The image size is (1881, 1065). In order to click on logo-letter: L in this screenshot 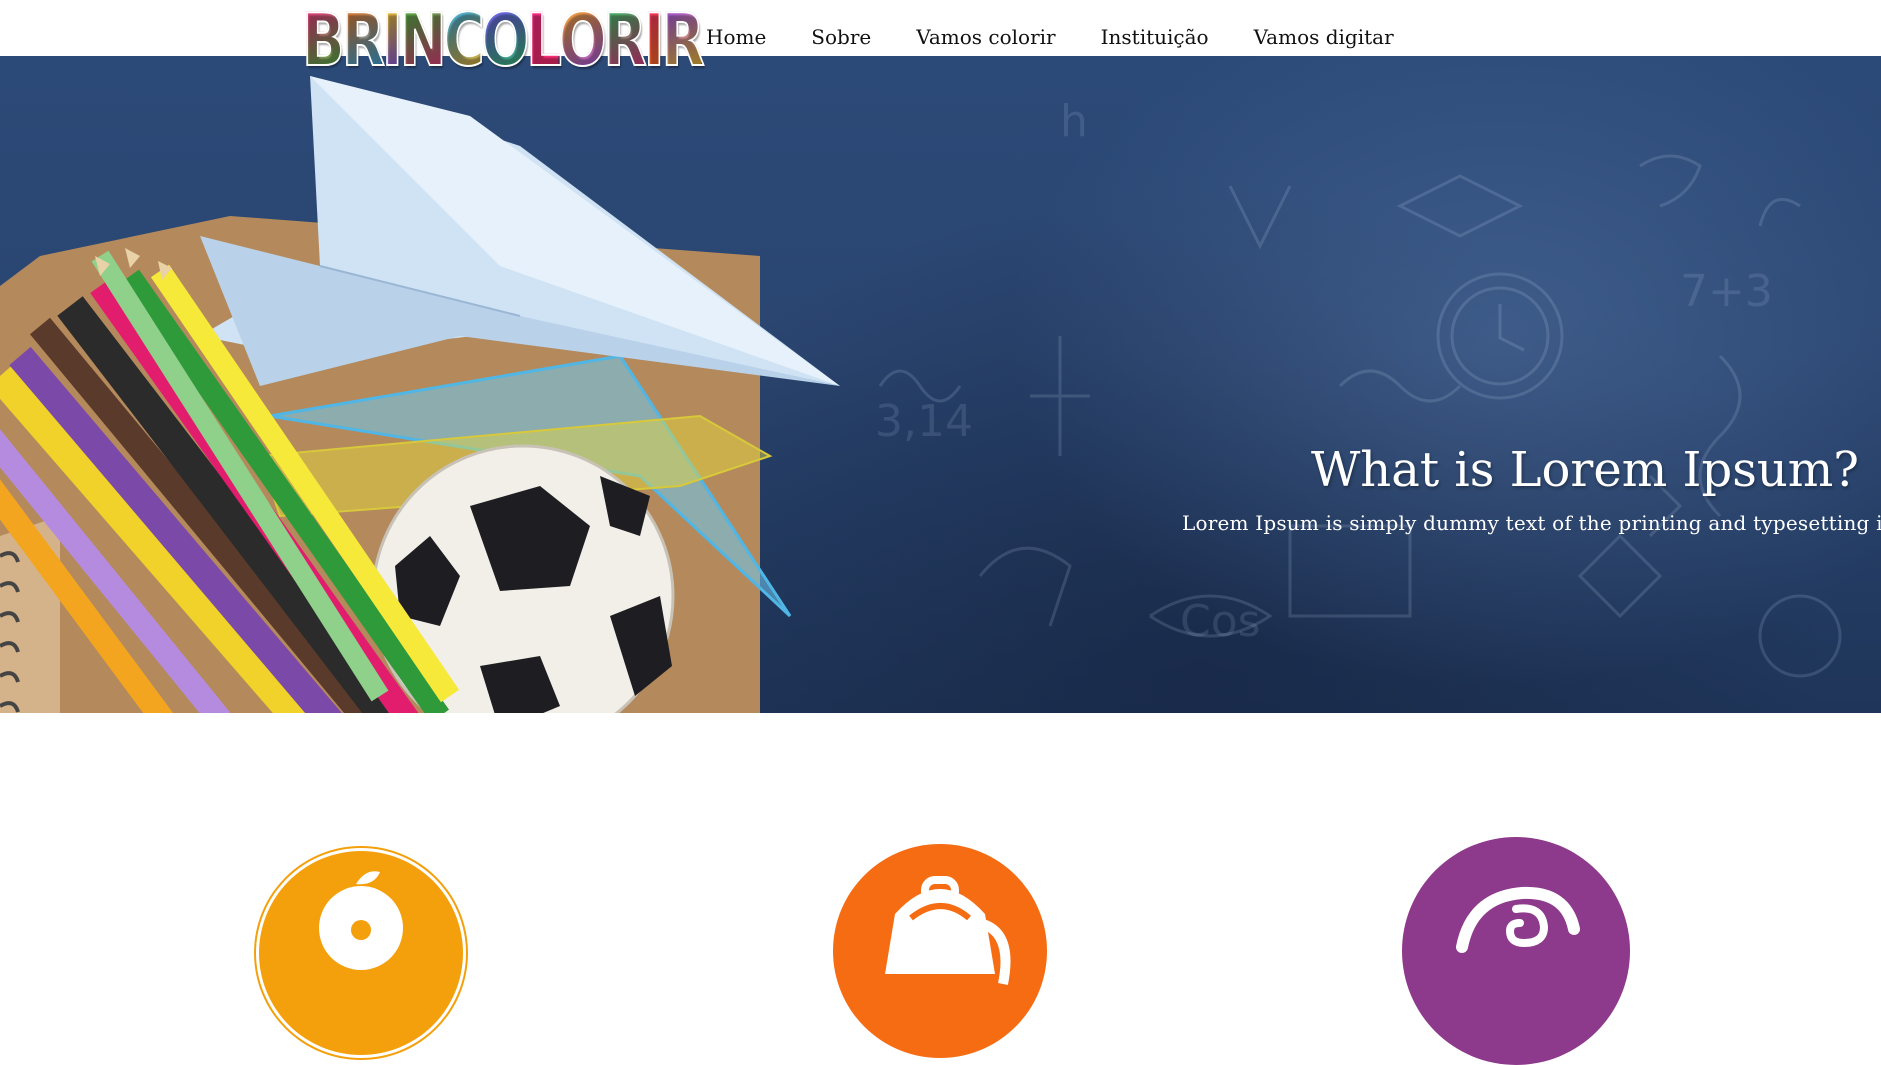, I will do `click(543, 41)`.